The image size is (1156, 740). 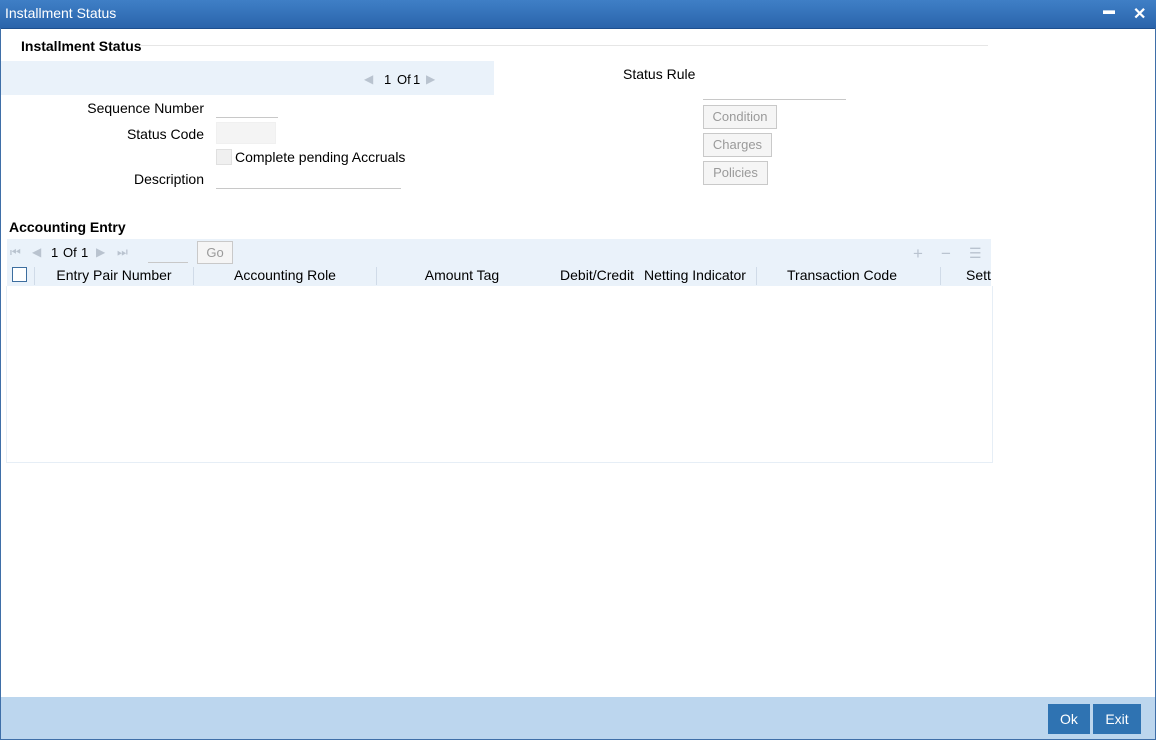 I want to click on grid-last-page-icon: ⏭, so click(x=122, y=252).